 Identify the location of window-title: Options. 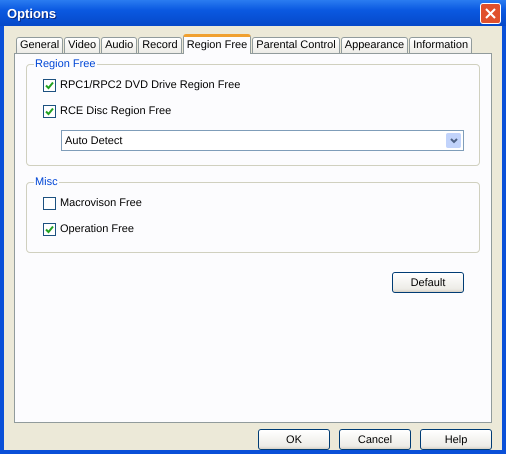
(31, 13).